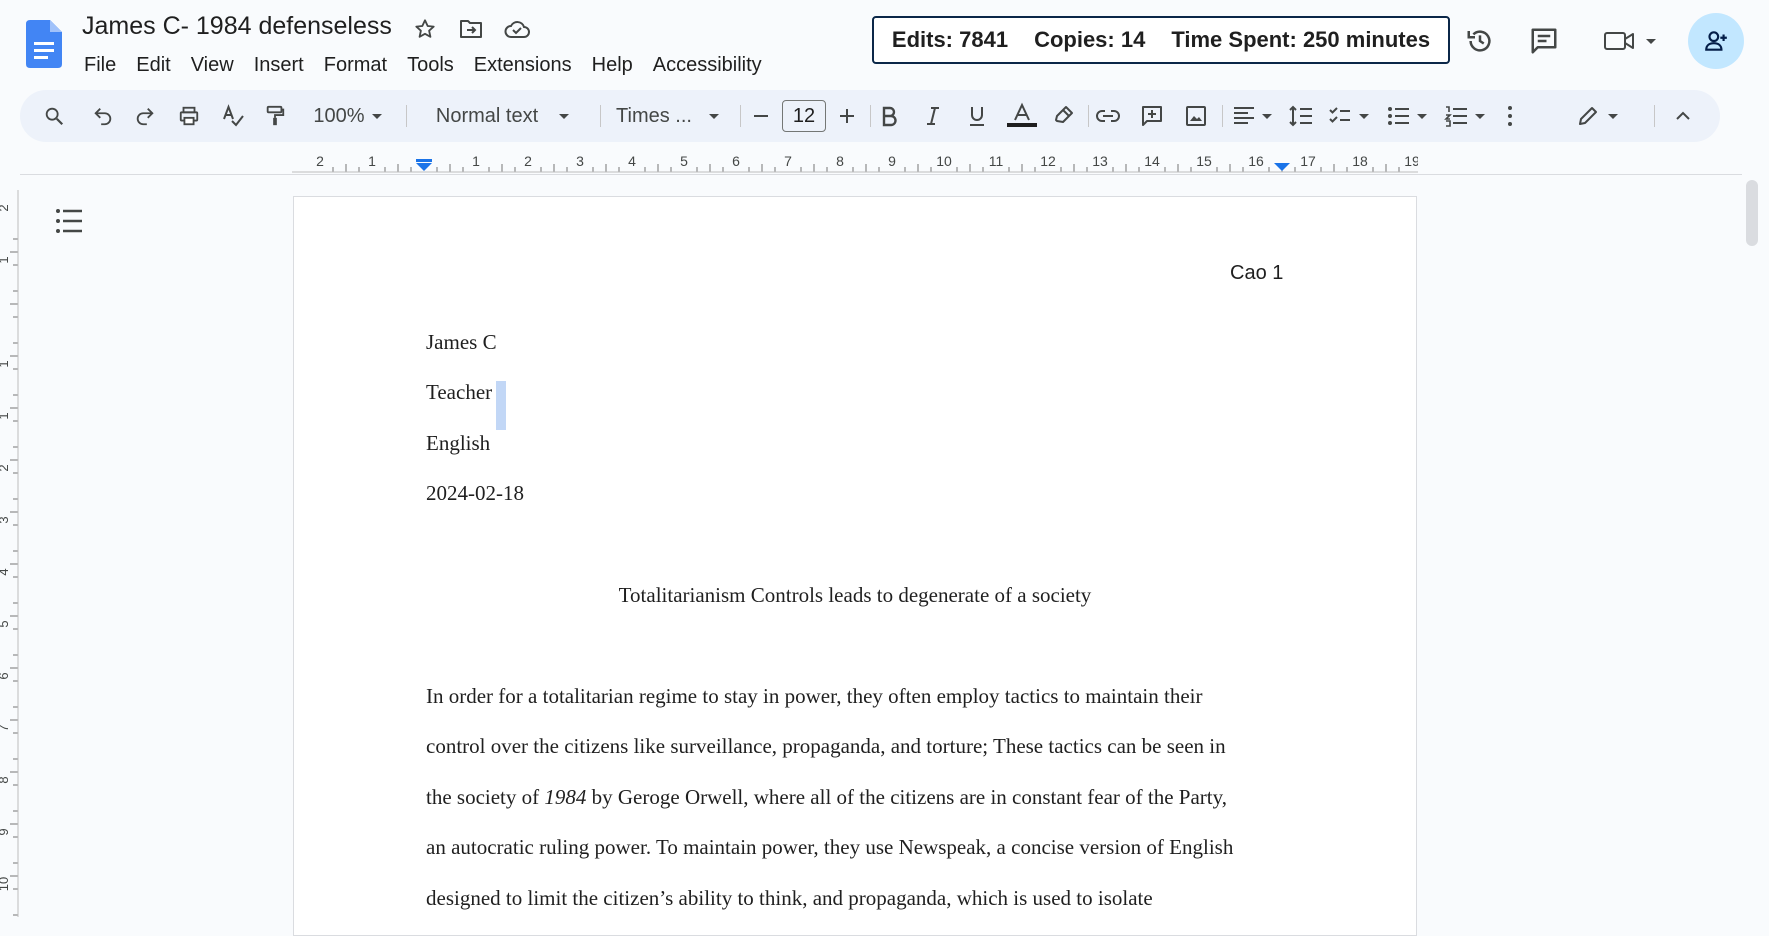 The height and width of the screenshot is (936, 1769). What do you see at coordinates (1108, 116) in the screenshot?
I see `insert-link-icon` at bounding box center [1108, 116].